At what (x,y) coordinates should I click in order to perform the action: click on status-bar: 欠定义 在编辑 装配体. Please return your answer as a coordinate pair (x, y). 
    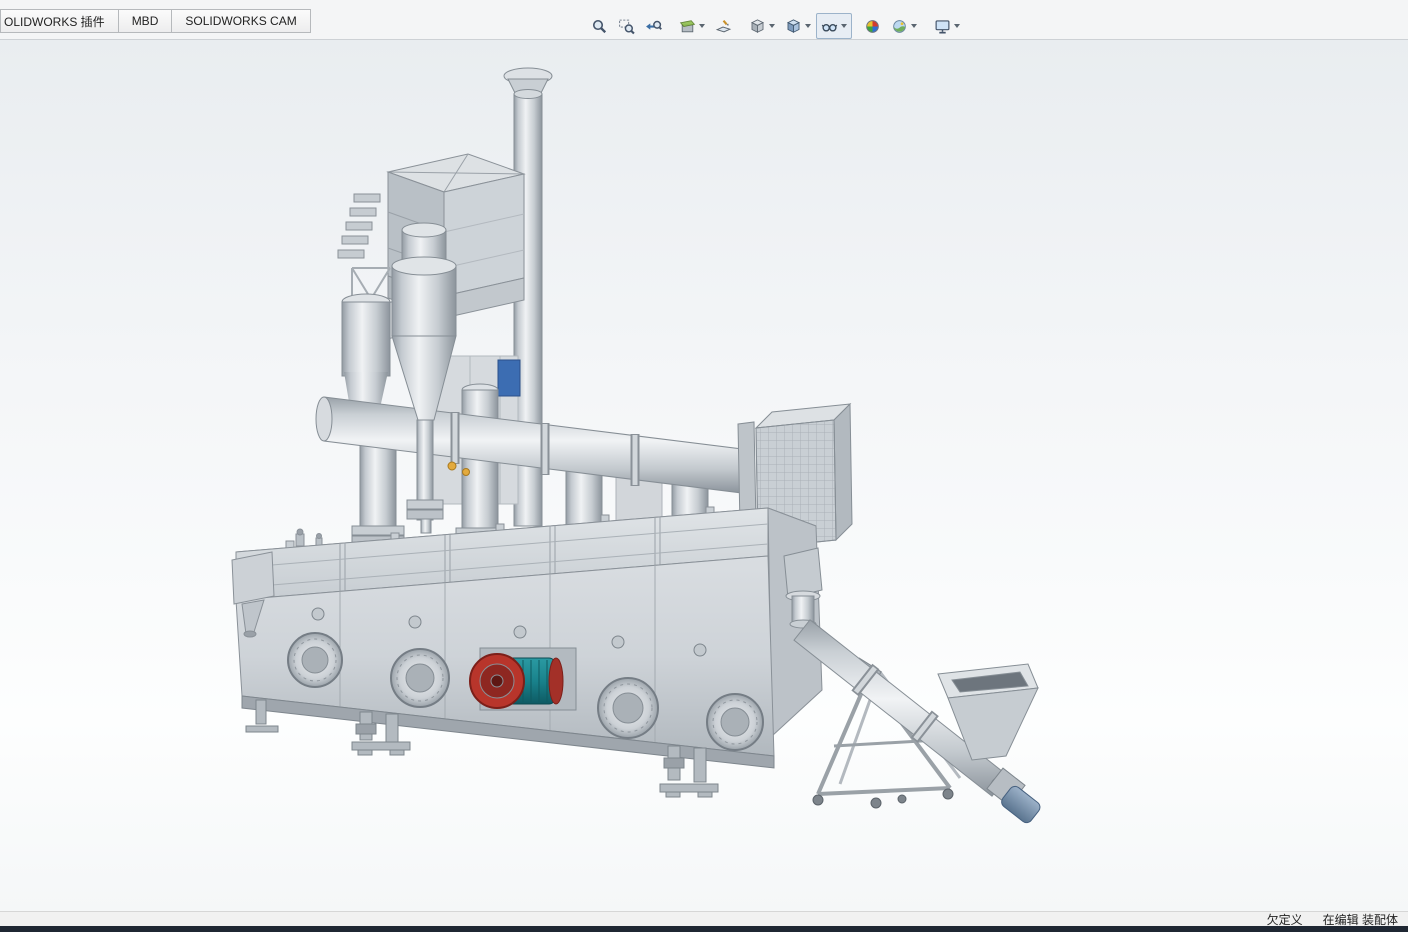
    Looking at the image, I should click on (704, 919).